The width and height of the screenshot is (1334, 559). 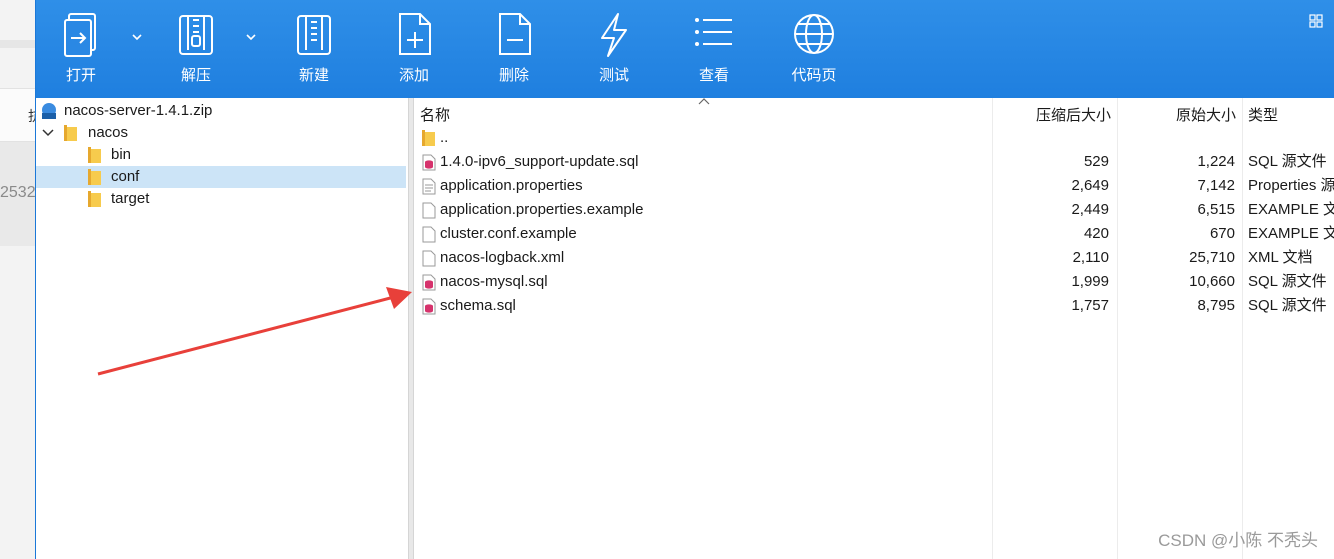 What do you see at coordinates (221, 111) in the screenshot?
I see `tree-item-archive: nacos-server-1.4.1.zip` at bounding box center [221, 111].